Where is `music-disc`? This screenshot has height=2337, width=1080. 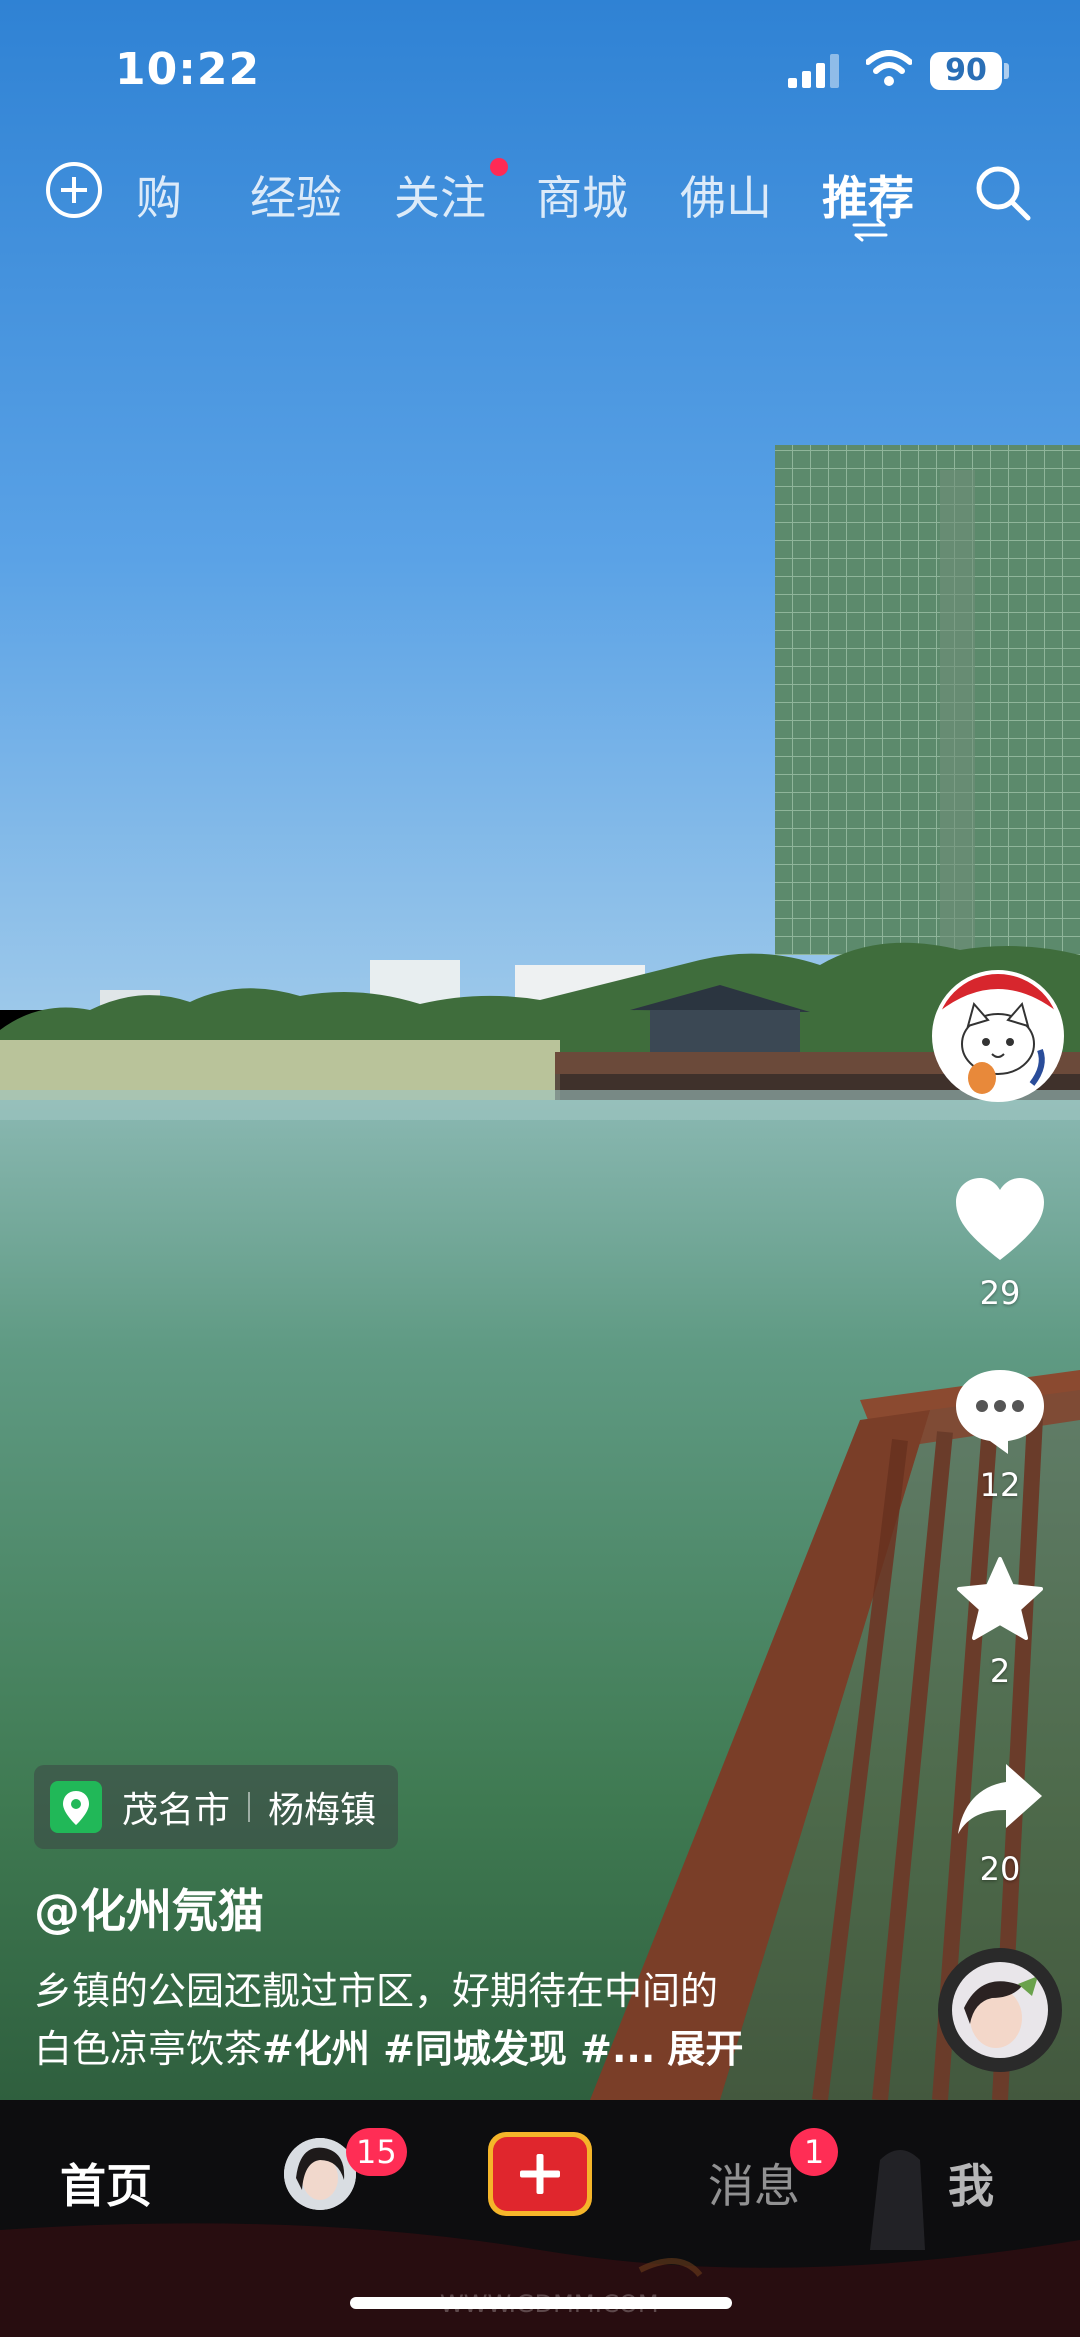
music-disc is located at coordinates (1000, 2010).